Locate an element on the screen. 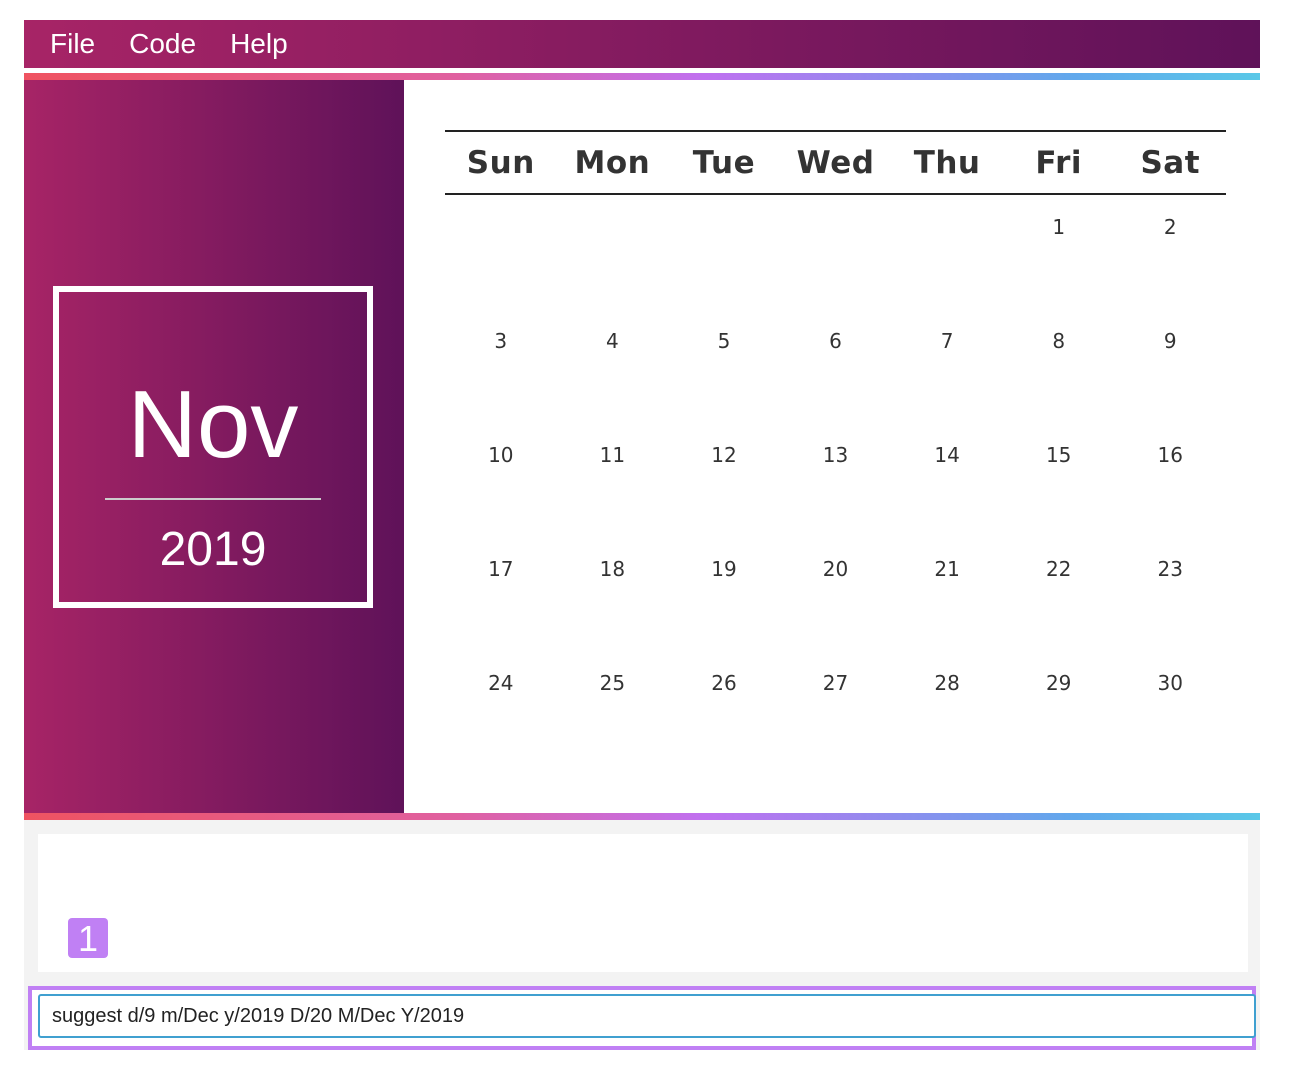  calendar-week: 24 25 26 27 28 29 30 is located at coordinates (835, 708).